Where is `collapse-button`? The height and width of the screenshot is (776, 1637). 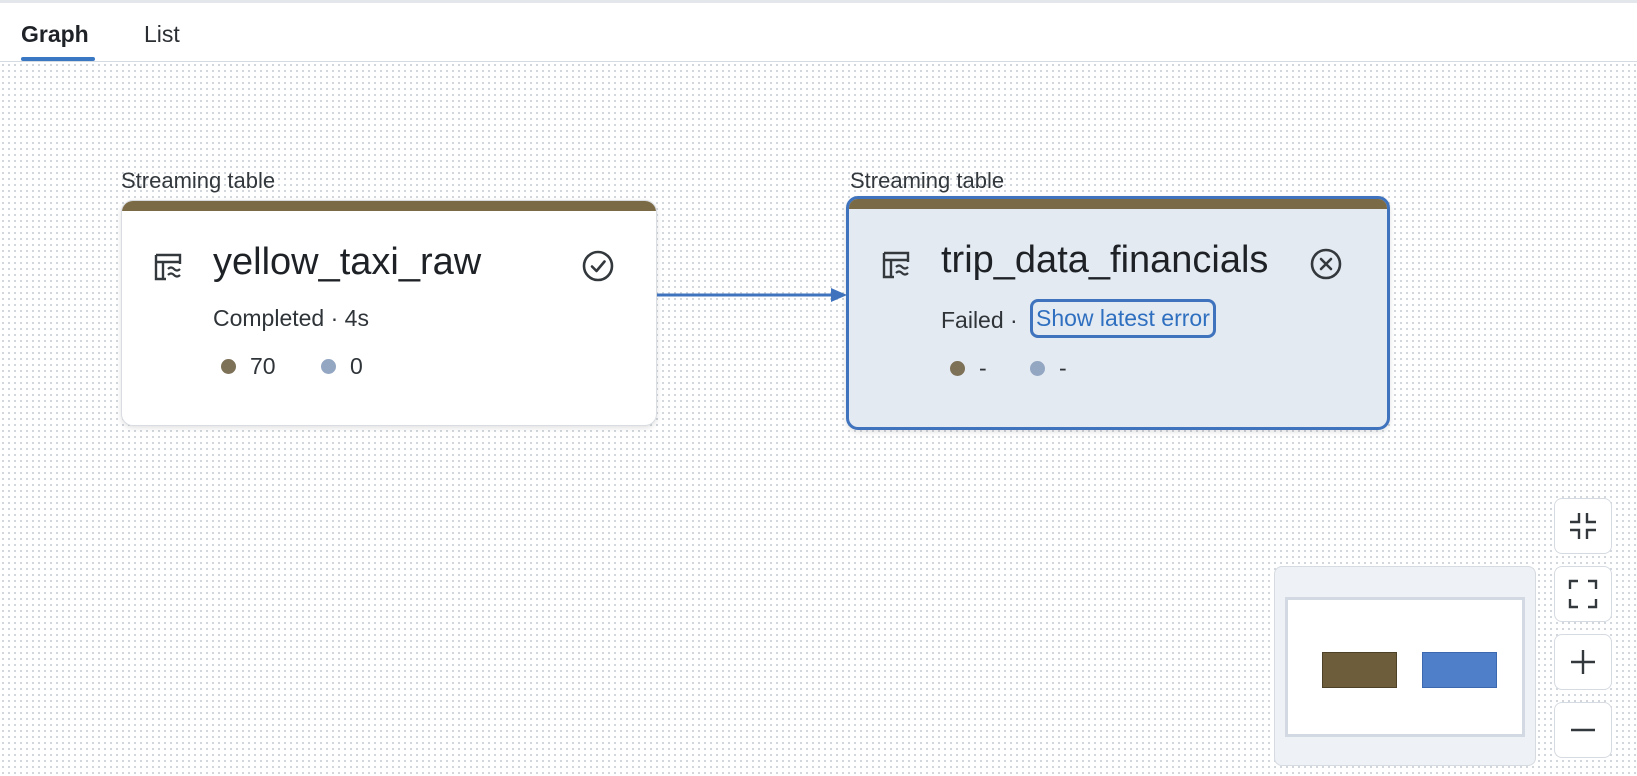 collapse-button is located at coordinates (1583, 526).